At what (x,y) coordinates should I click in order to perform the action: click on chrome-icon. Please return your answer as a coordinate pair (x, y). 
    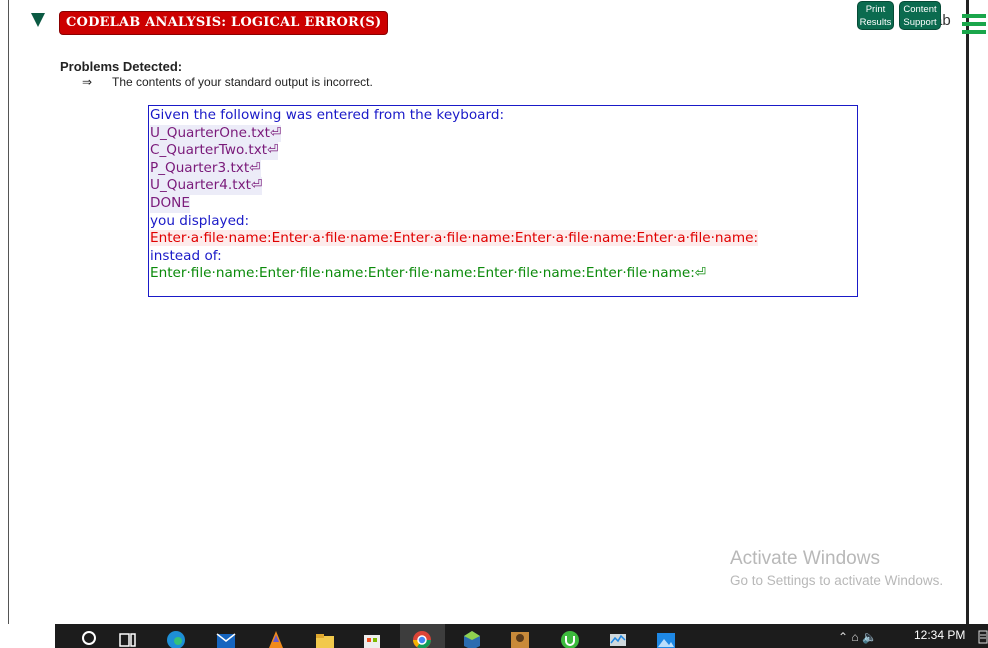
    Looking at the image, I should click on (422, 638).